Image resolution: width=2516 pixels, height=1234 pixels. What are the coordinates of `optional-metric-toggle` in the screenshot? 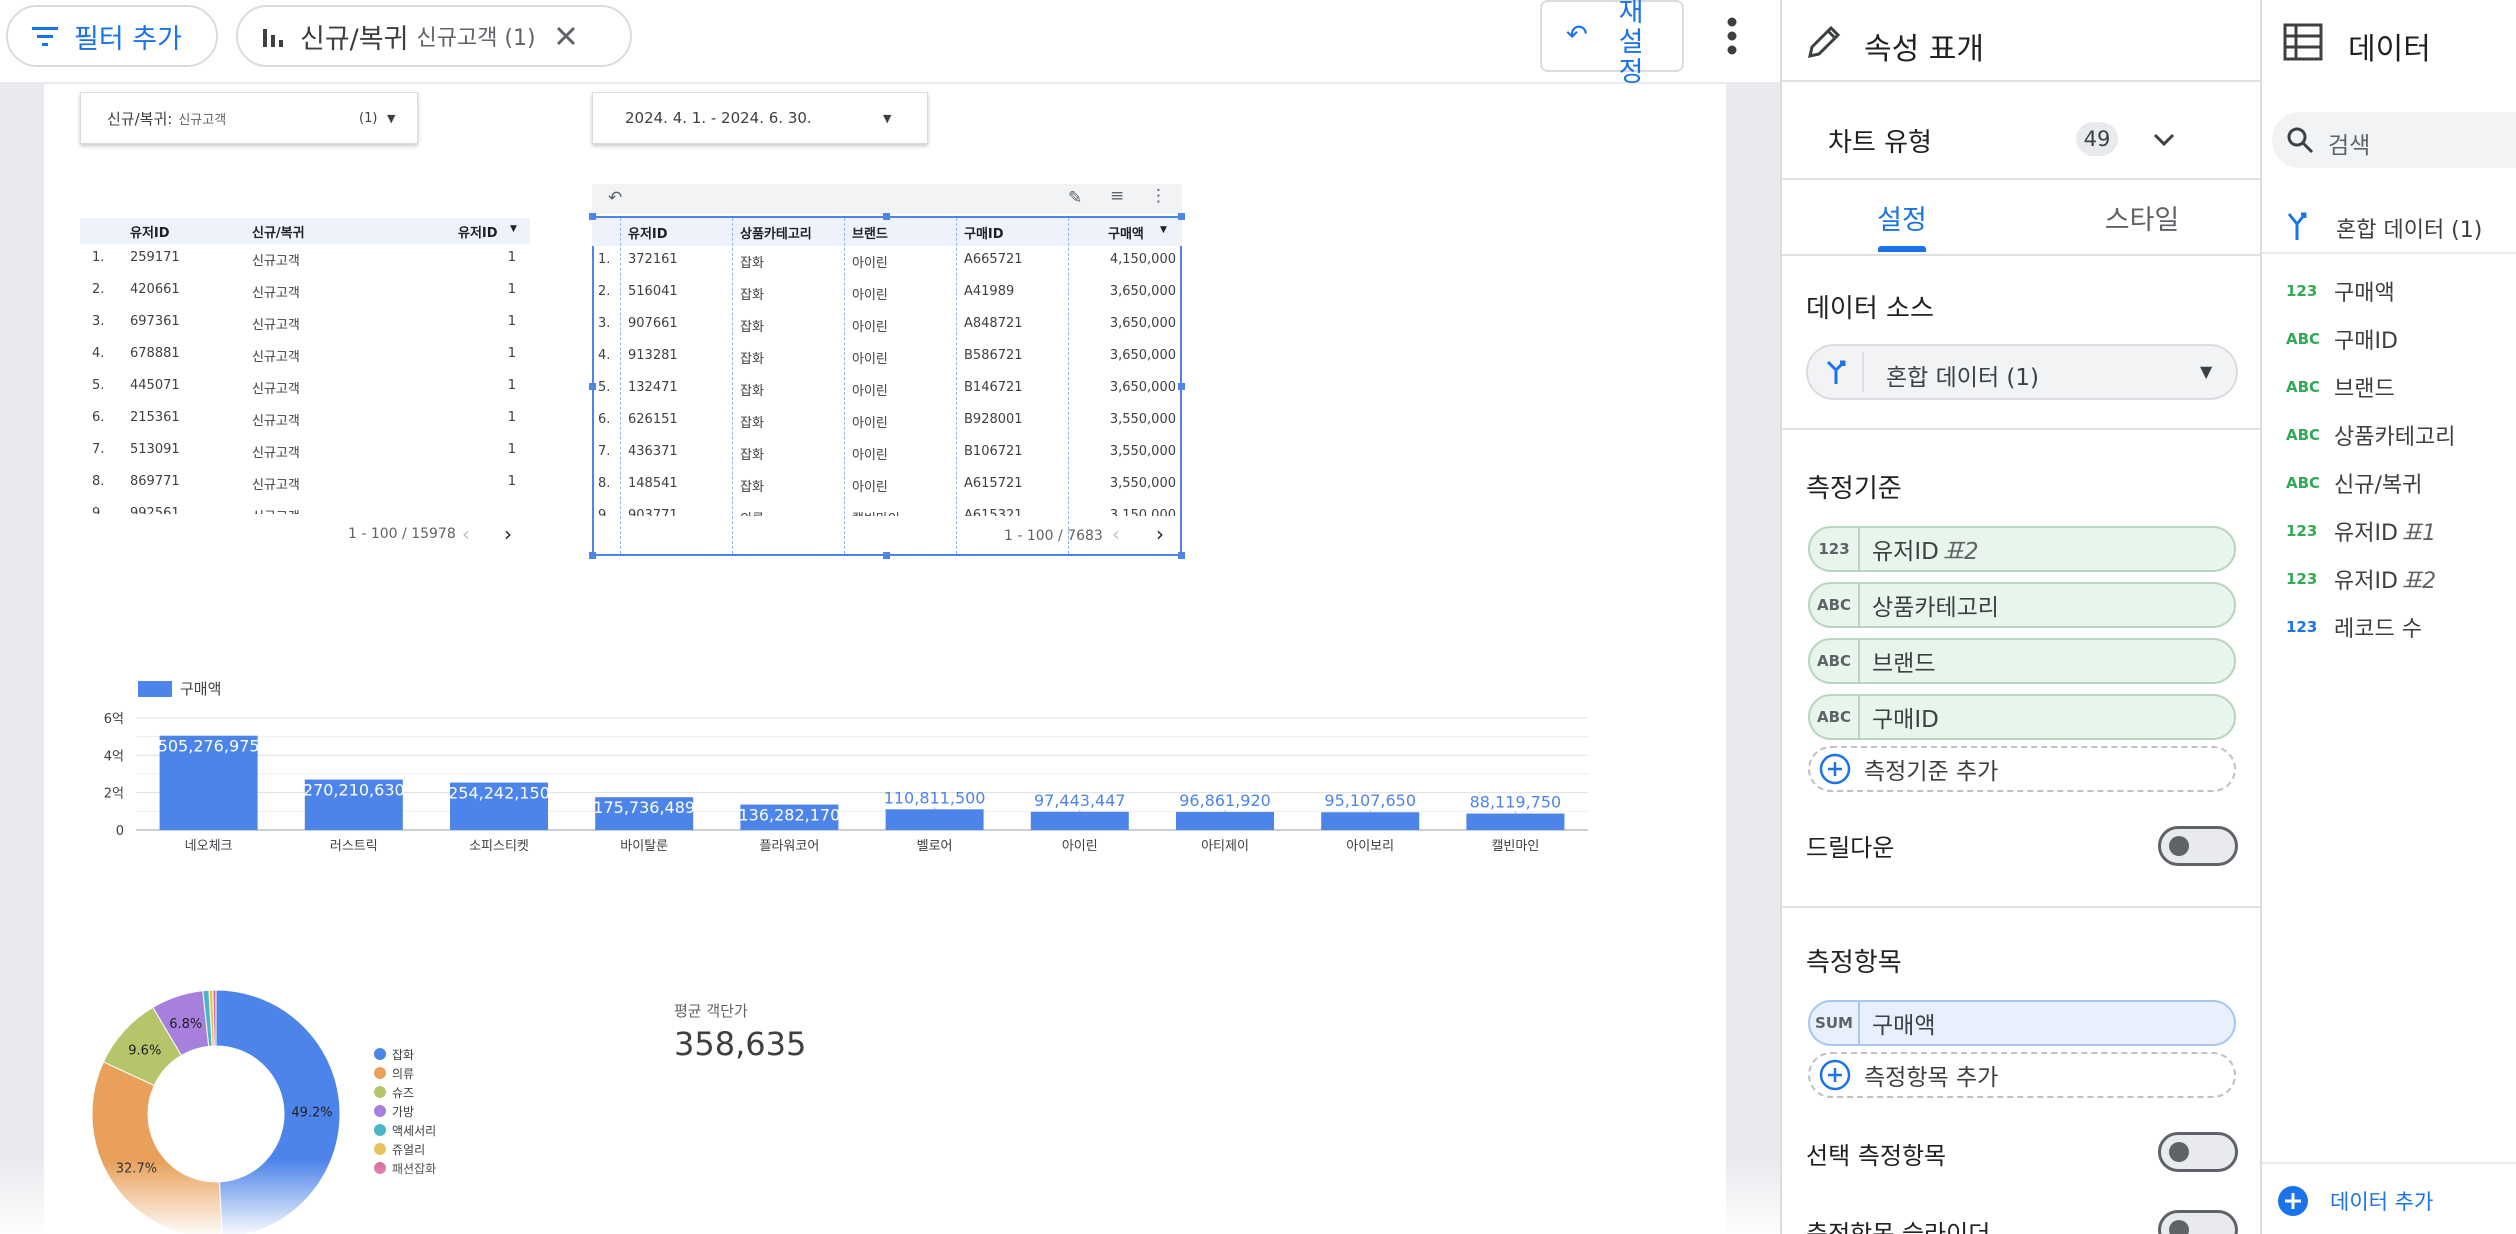 It's located at (2198, 1152).